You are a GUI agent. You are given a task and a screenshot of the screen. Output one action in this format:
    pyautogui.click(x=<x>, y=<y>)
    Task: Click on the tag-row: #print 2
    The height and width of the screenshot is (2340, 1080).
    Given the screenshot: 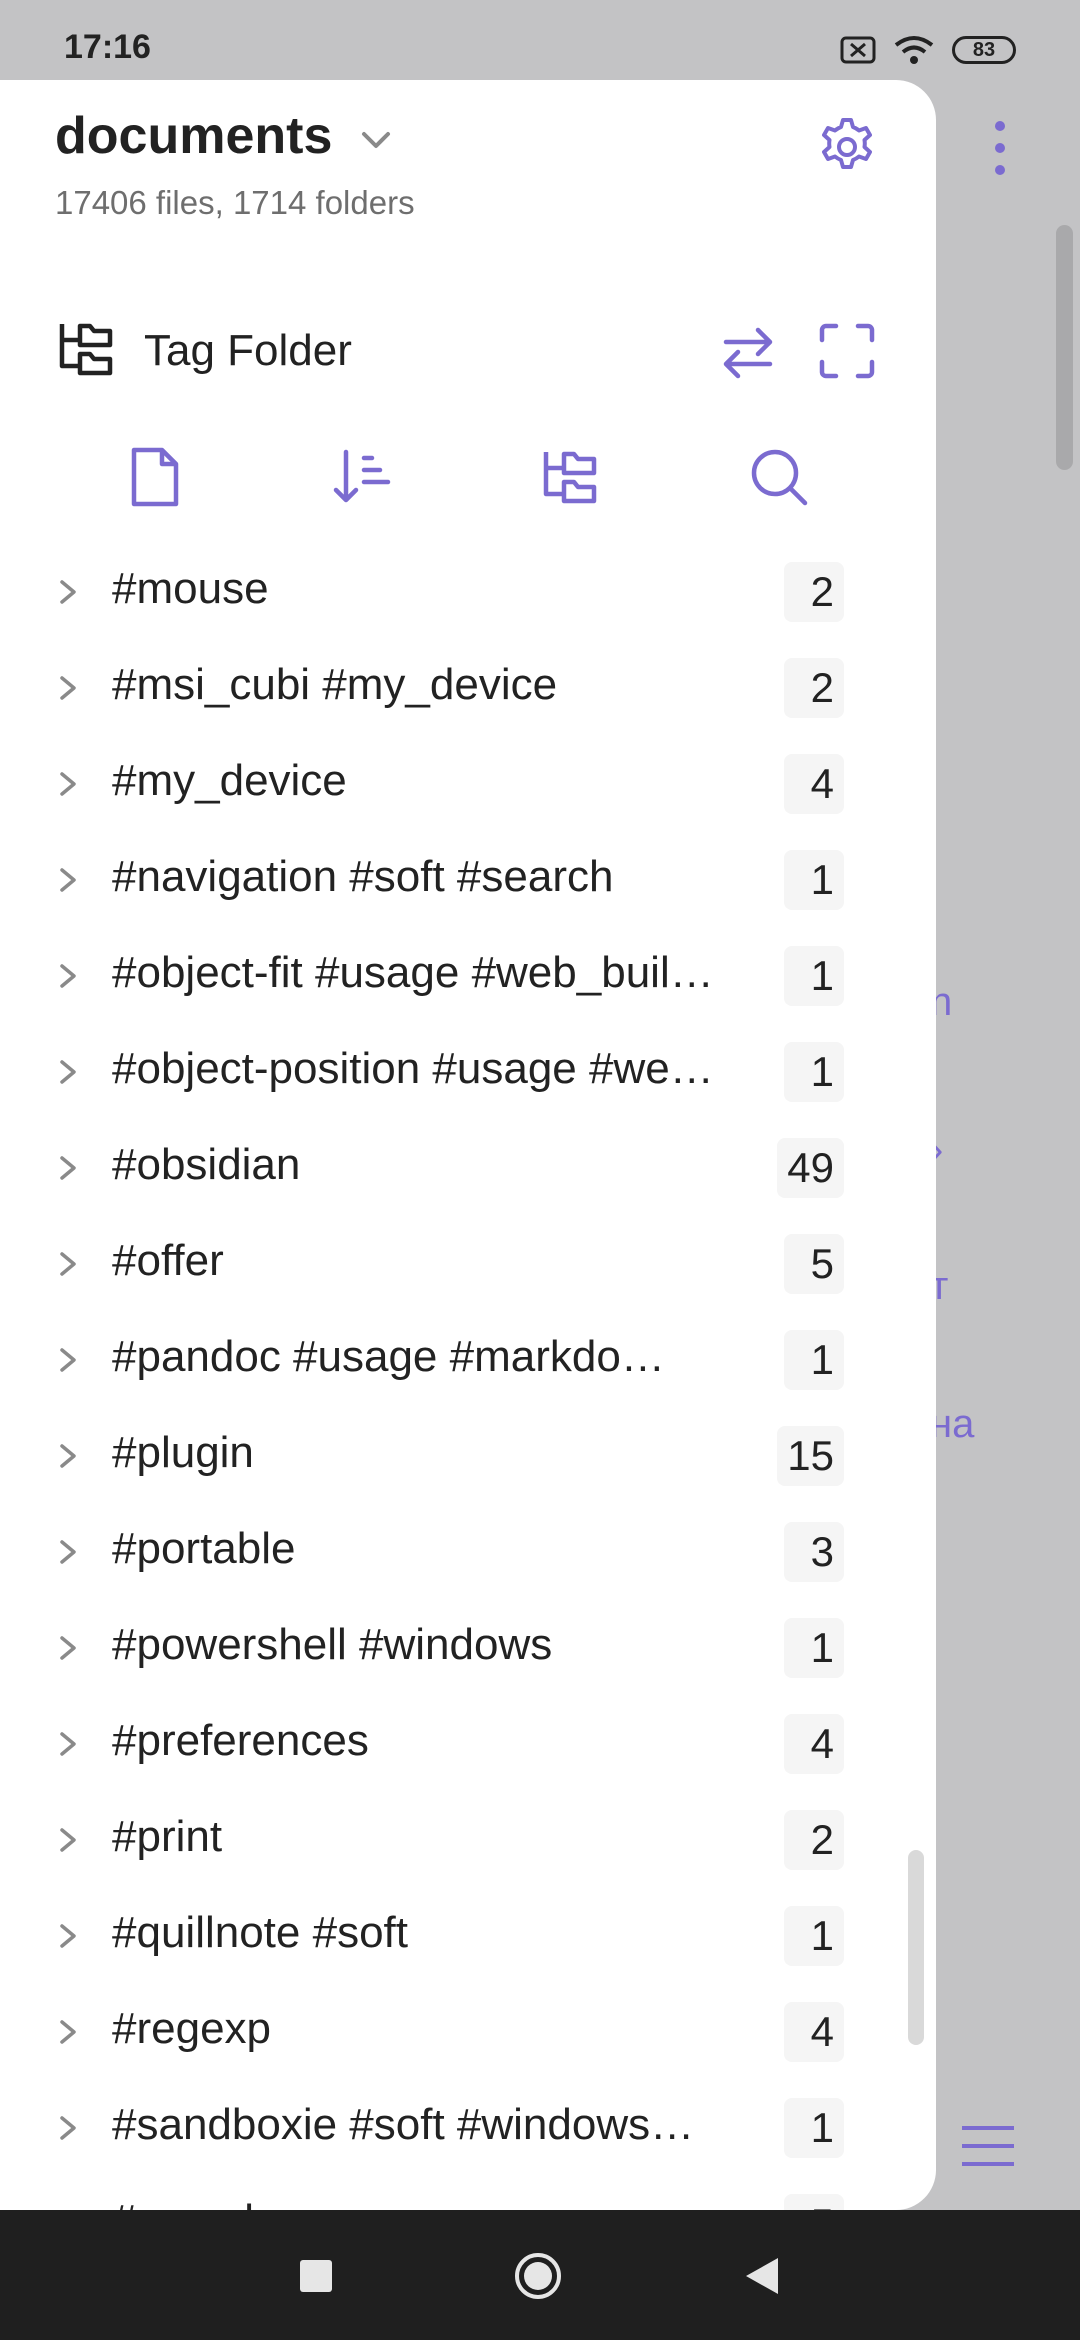 What is the action you would take?
    pyautogui.click(x=468, y=1840)
    